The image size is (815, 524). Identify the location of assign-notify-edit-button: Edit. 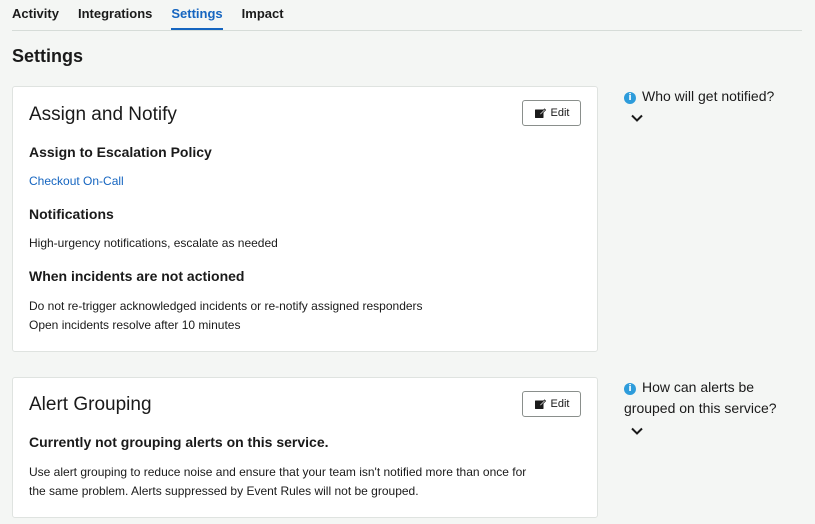
(551, 113).